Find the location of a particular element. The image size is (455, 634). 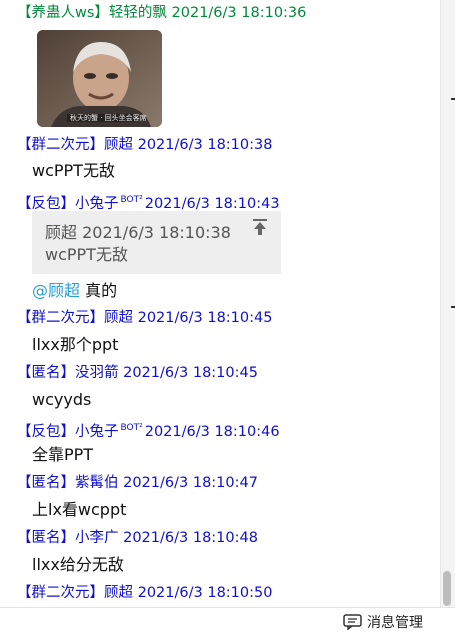

message-image: 秋天的蟹 · 回头坐会客席 is located at coordinates (99, 78).